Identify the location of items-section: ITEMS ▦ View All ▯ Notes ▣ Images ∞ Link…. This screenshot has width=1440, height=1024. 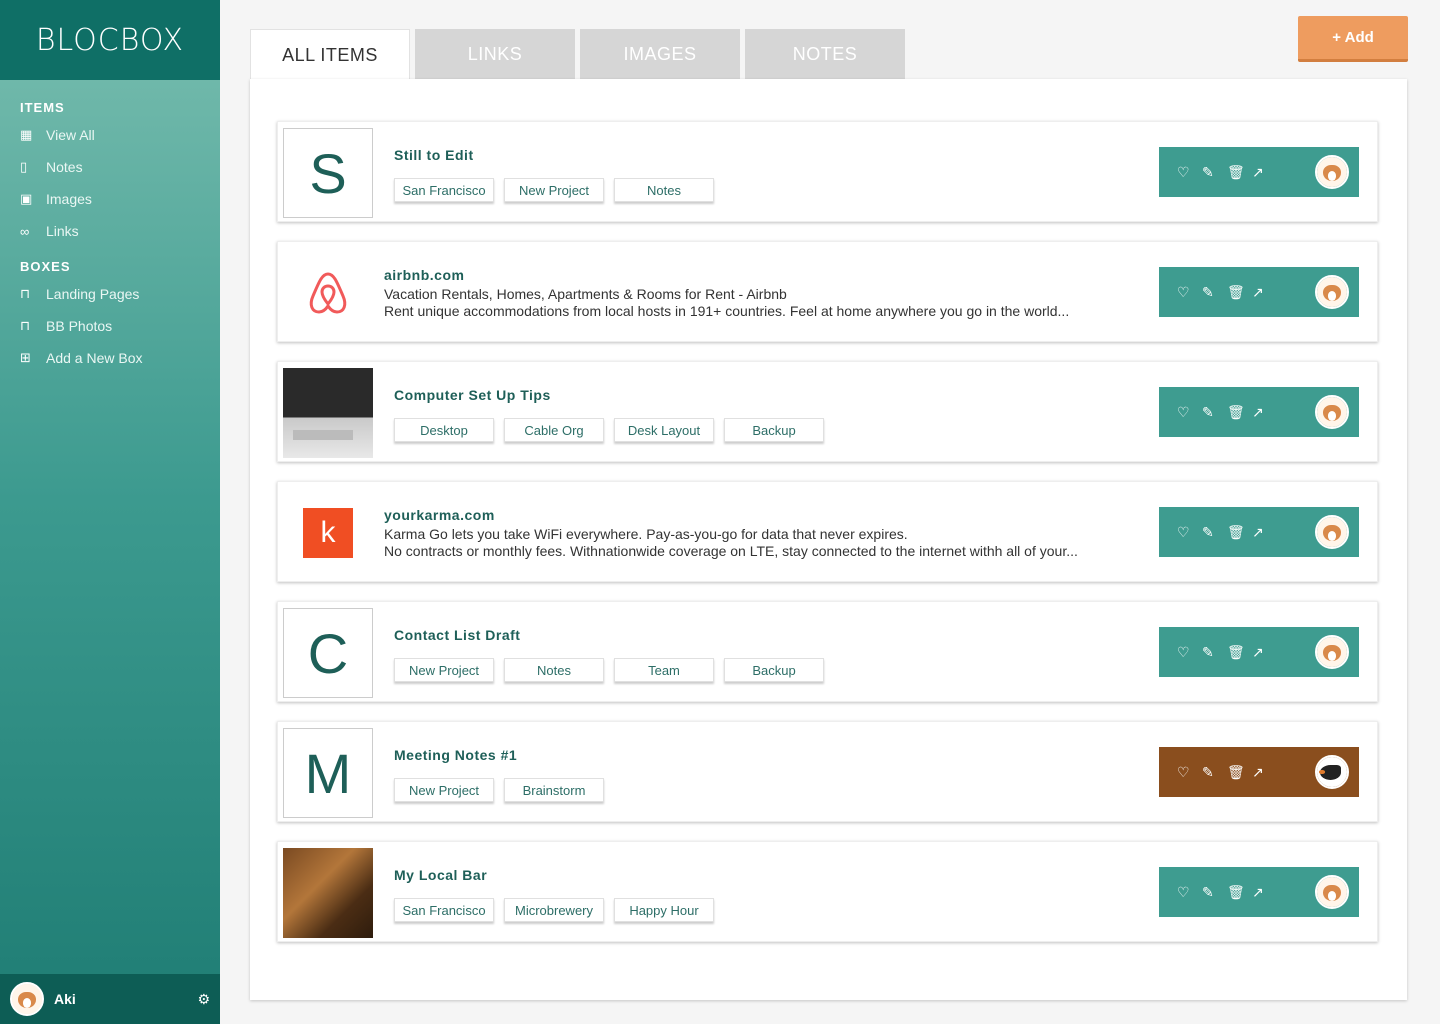
(110, 163).